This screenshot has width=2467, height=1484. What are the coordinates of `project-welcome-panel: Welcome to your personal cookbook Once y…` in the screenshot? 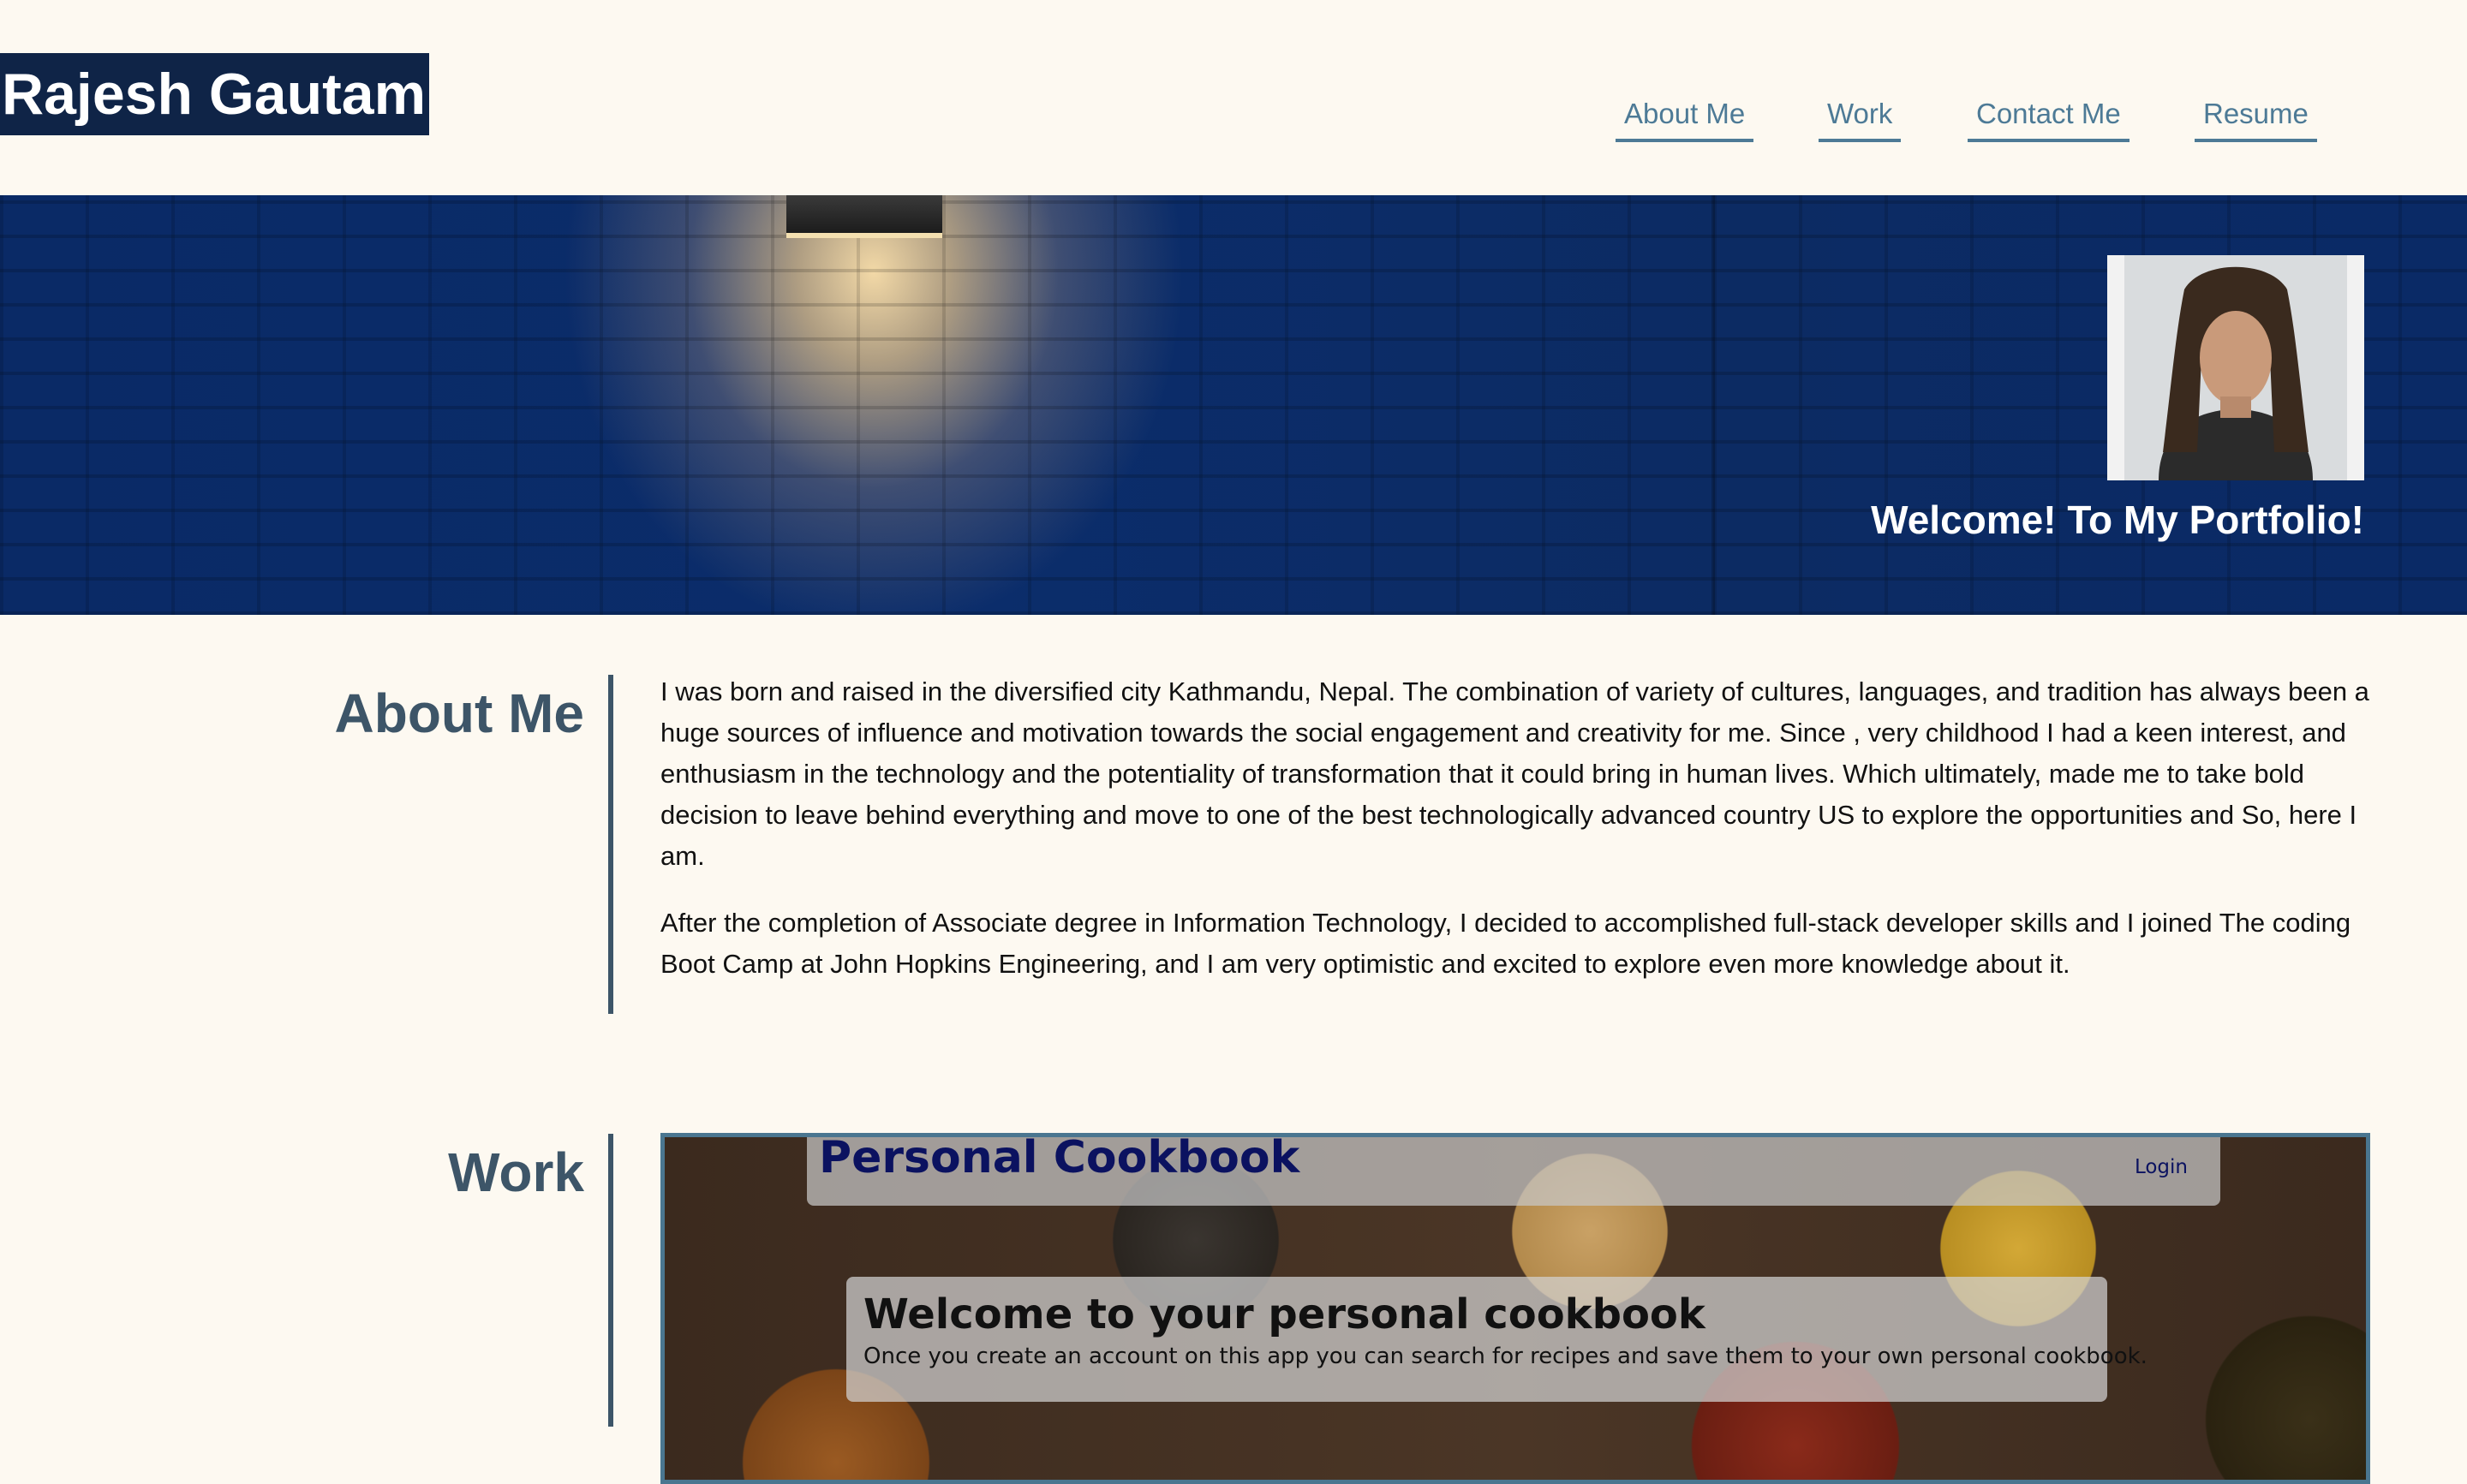 It's located at (1497, 1339).